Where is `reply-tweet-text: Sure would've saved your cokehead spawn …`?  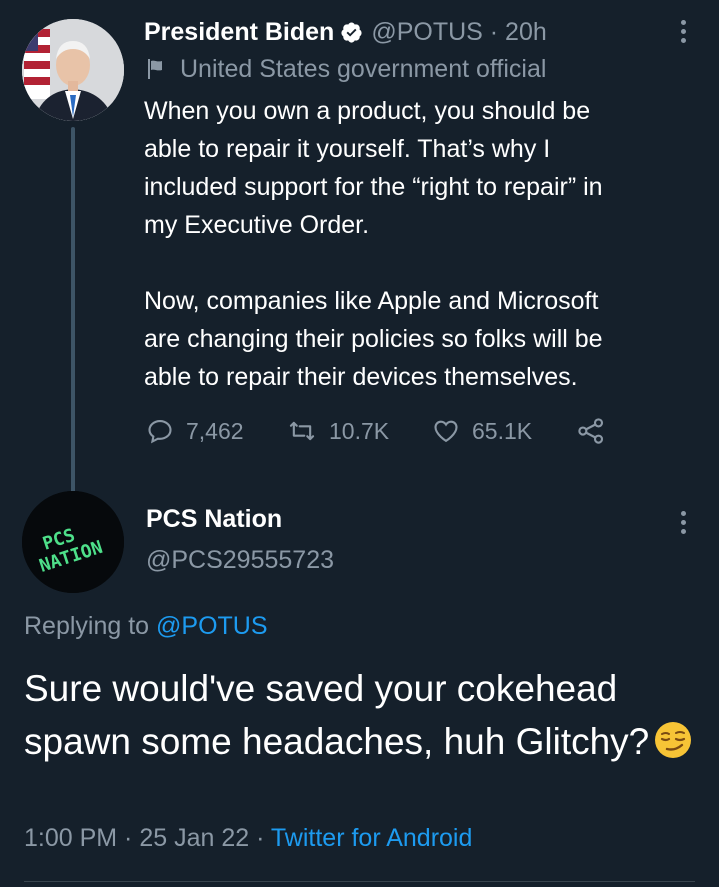
reply-tweet-text: Sure would've saved your cokehead spawn … is located at coordinates (364, 715).